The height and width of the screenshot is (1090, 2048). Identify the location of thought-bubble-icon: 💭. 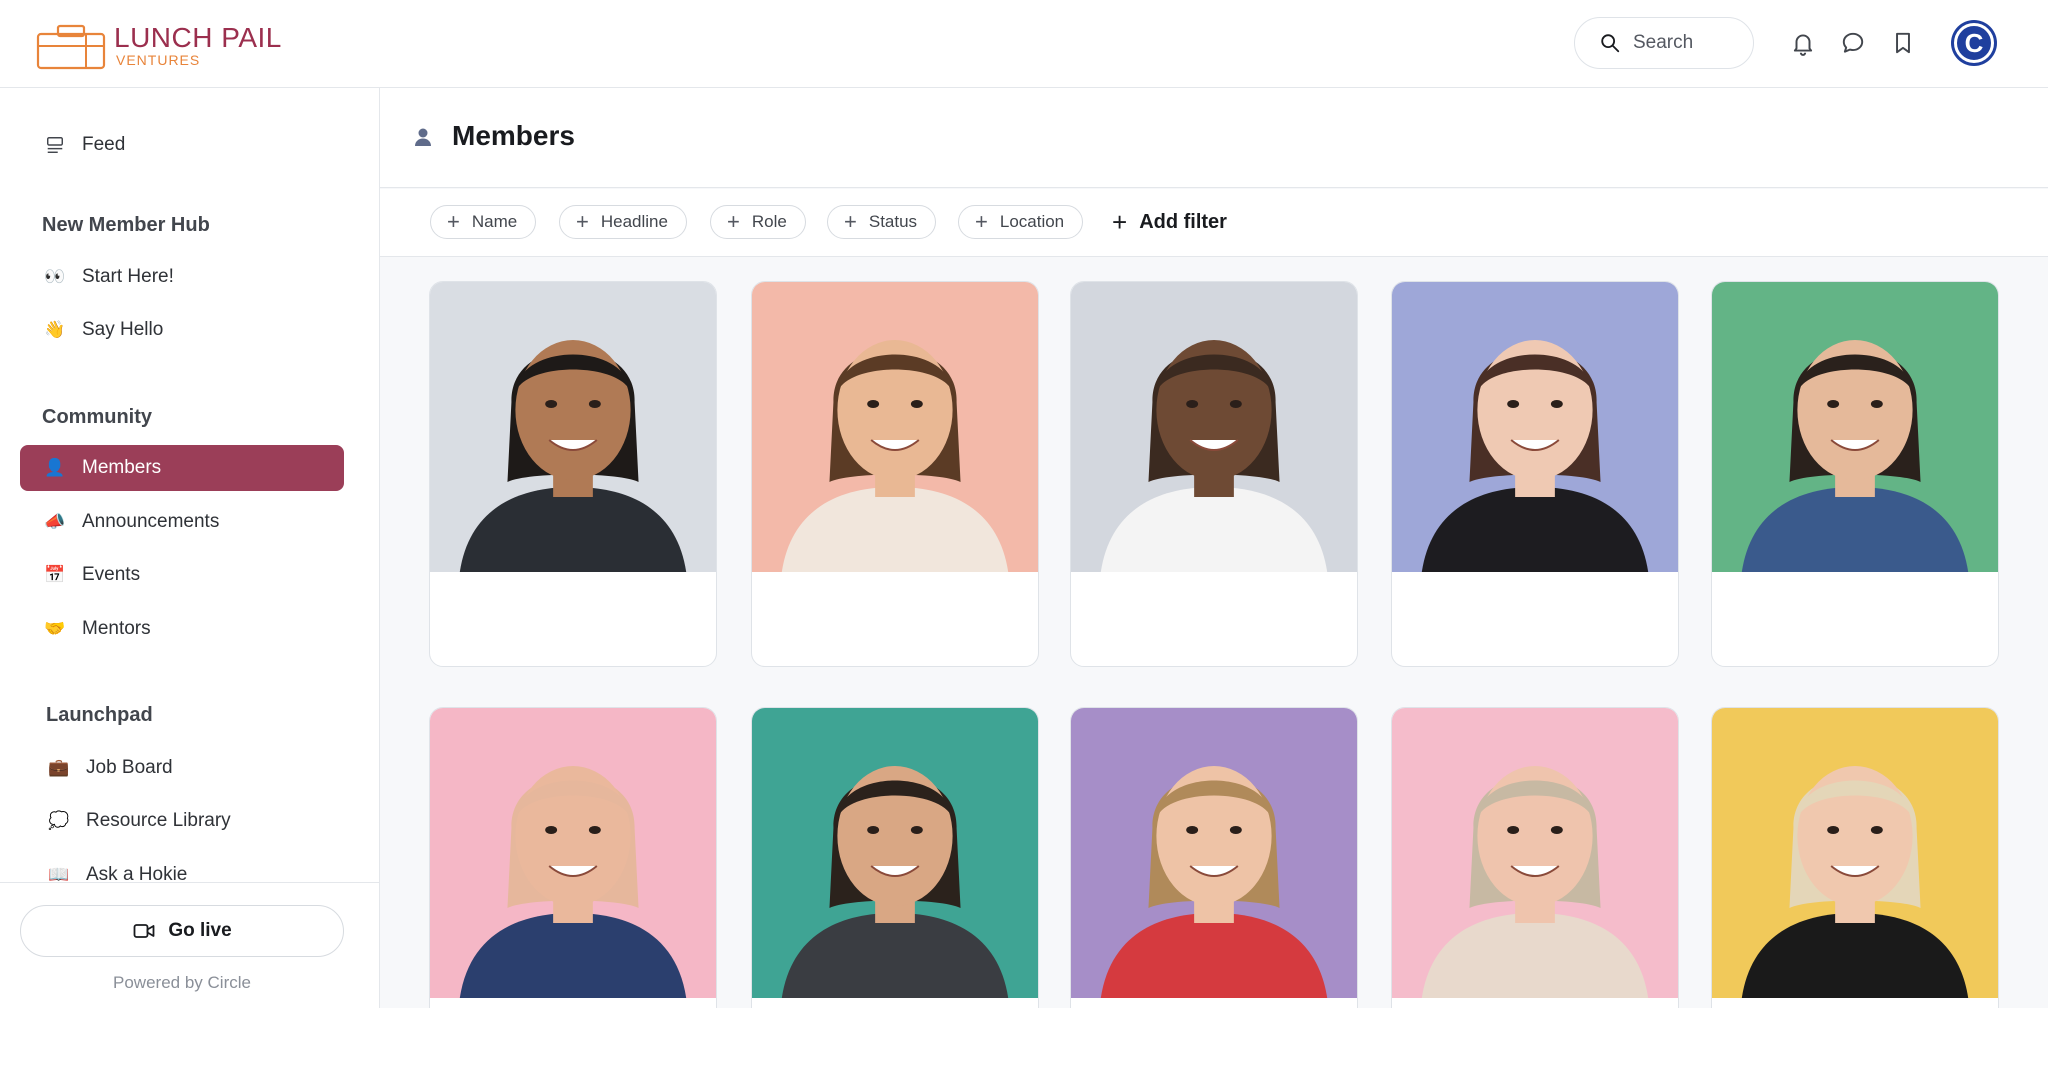
(59, 820).